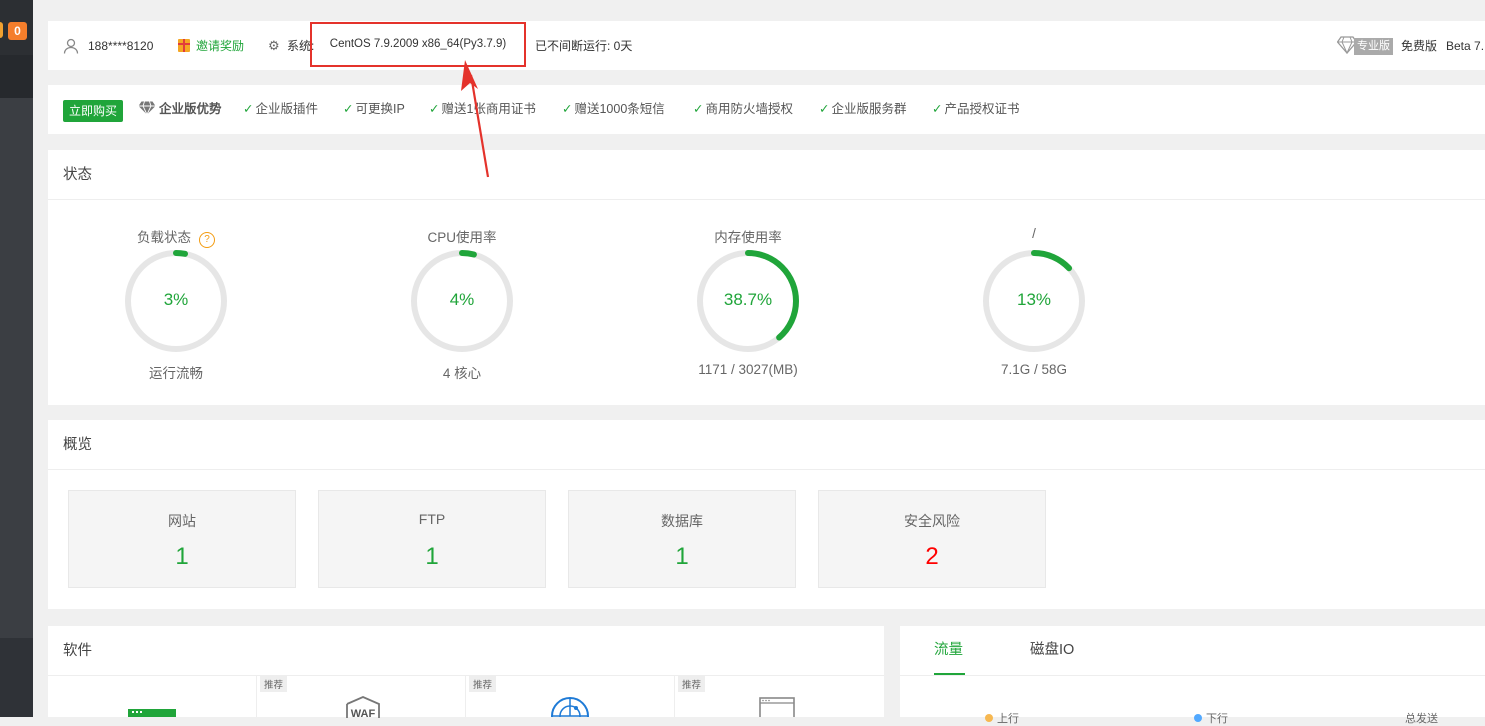 The width and height of the screenshot is (1485, 726). Describe the element at coordinates (16, 358) in the screenshot. I see `sidebar: 0` at that location.